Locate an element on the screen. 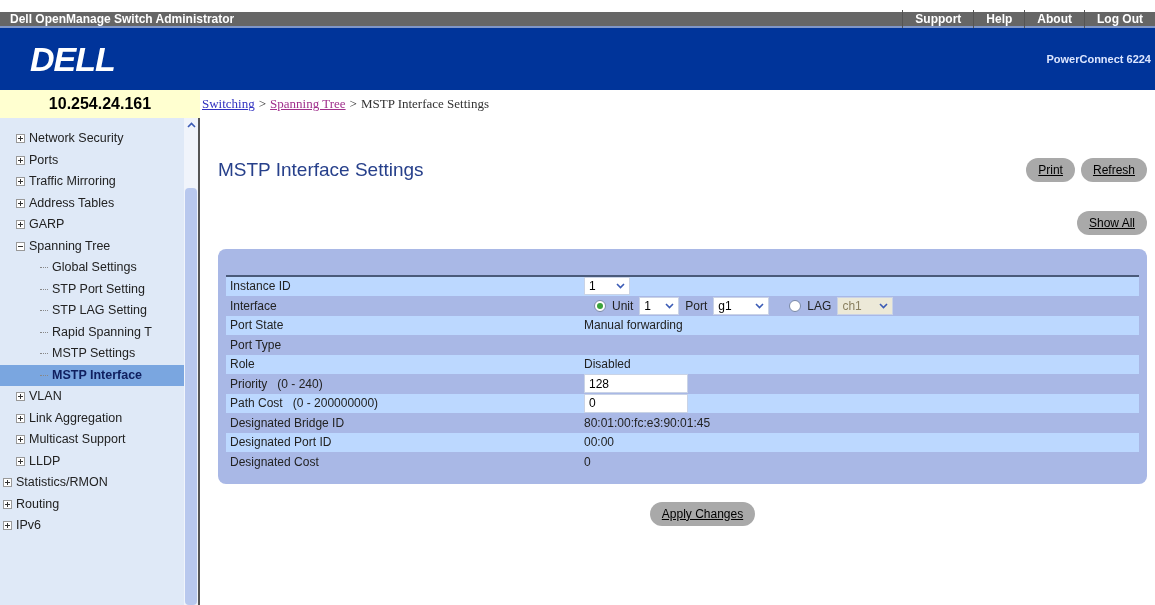 The image size is (1155, 605). field-label: Instance ID is located at coordinates (260, 287).